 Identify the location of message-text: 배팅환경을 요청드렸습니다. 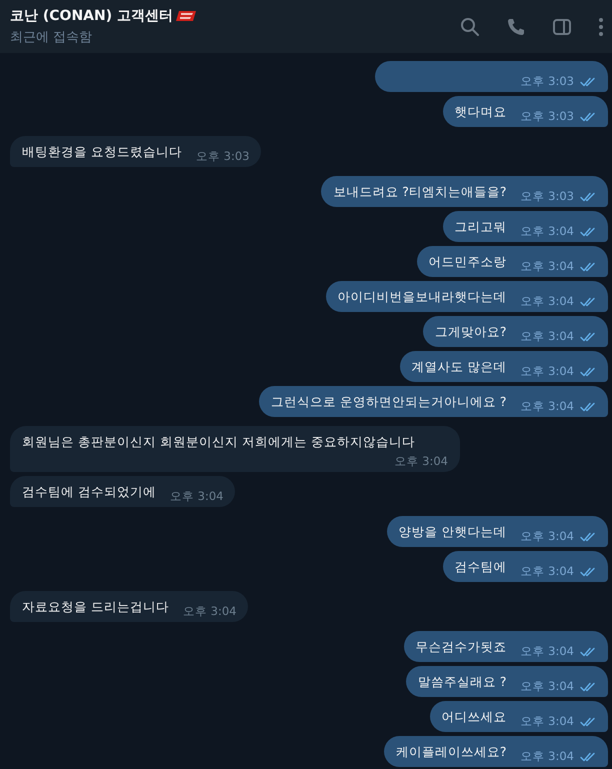
(102, 152).